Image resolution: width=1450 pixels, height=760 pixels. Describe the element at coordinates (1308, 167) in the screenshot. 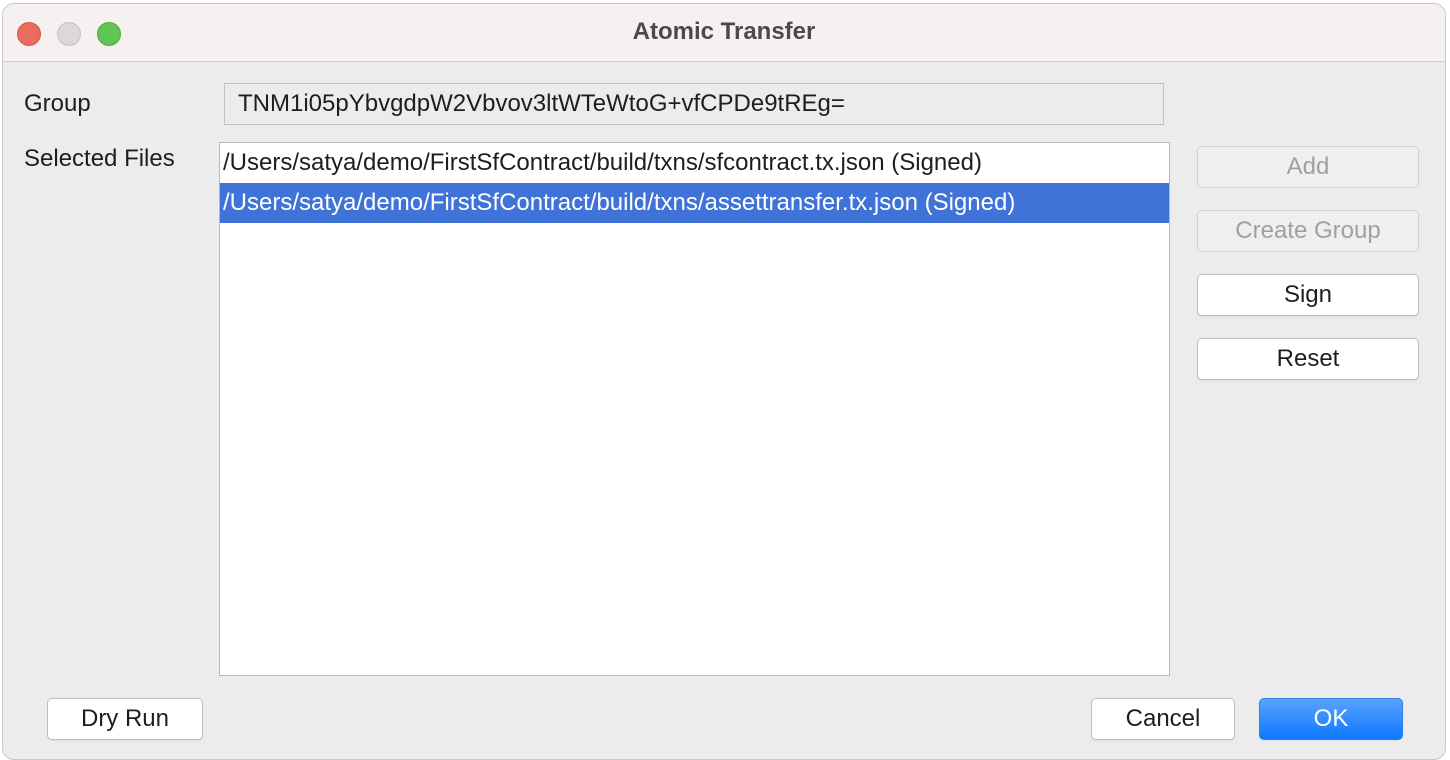

I see `add-button: Add` at that location.